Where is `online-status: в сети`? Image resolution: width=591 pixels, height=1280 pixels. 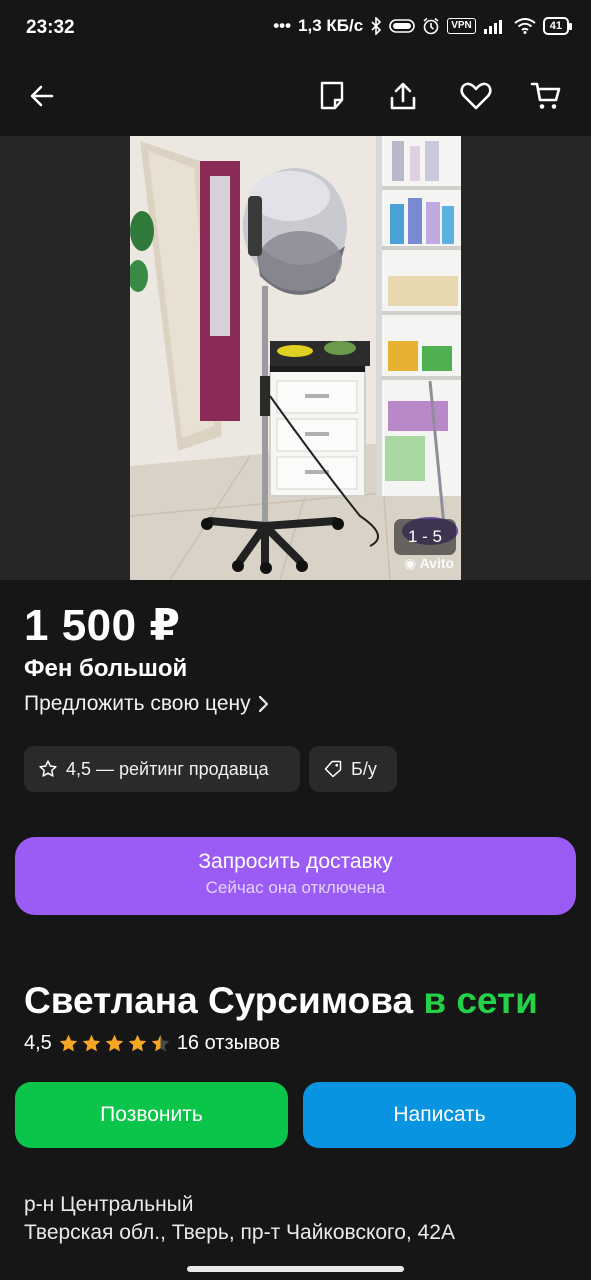 online-status: в сети is located at coordinates (480, 1000).